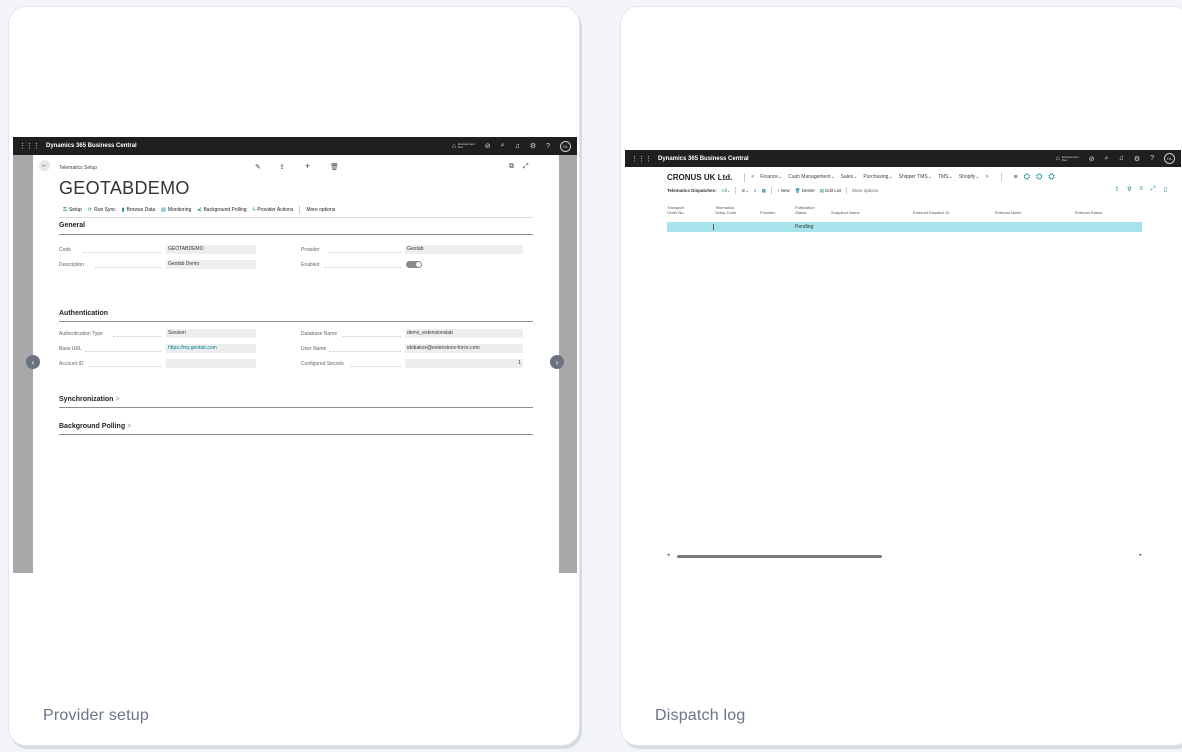  What do you see at coordinates (33, 362) in the screenshot?
I see `previous-record-button: ‹` at bounding box center [33, 362].